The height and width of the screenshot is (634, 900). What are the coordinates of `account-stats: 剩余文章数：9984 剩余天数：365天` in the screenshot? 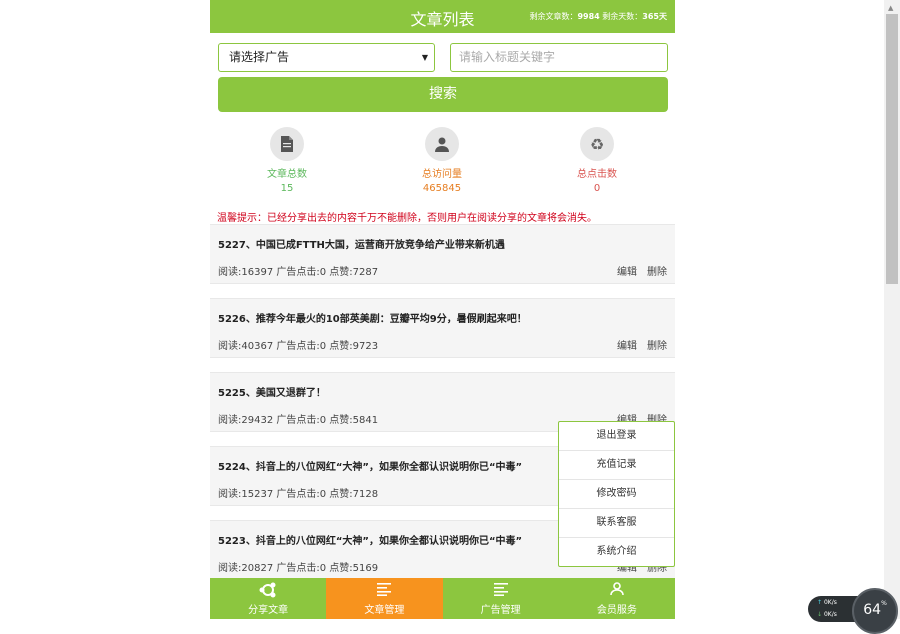 It's located at (598, 16).